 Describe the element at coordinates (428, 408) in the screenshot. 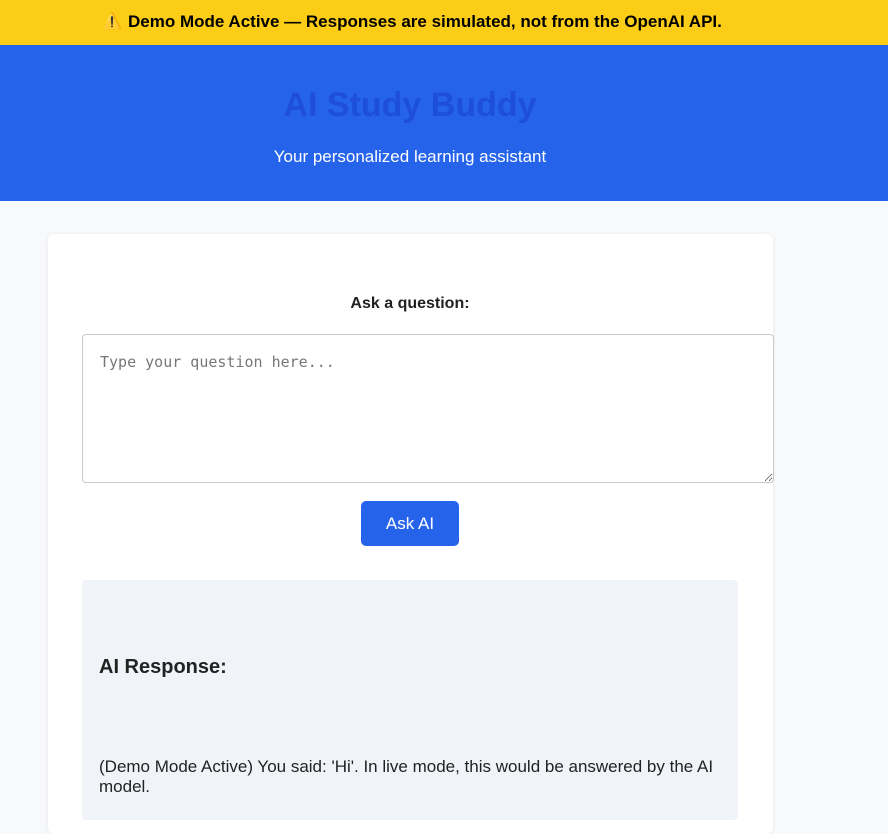

I see `question-input` at that location.